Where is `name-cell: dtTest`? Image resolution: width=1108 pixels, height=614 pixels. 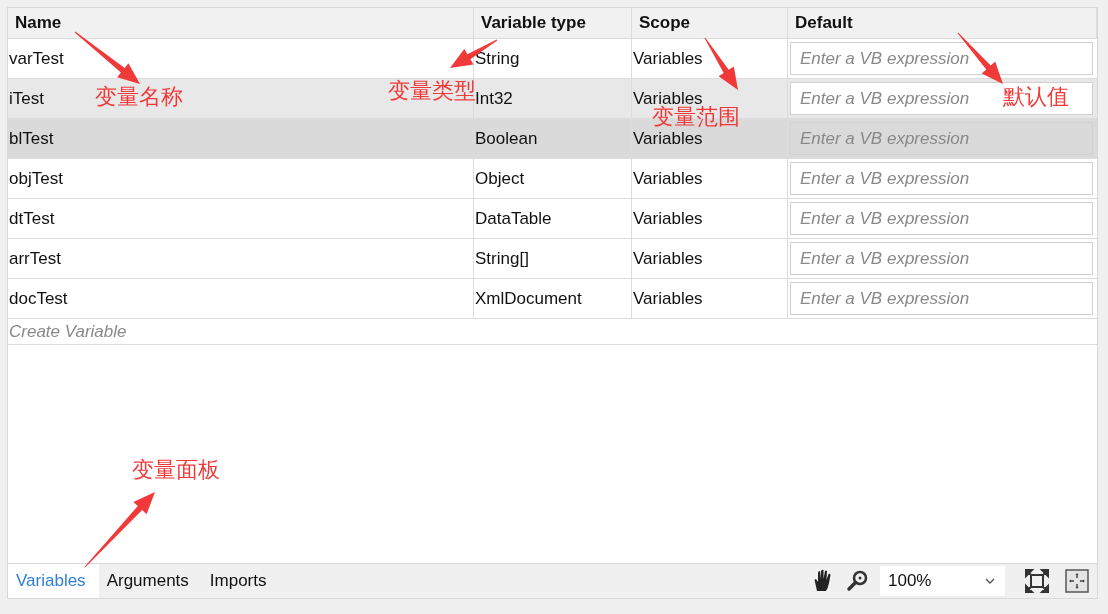
name-cell: dtTest is located at coordinates (241, 218).